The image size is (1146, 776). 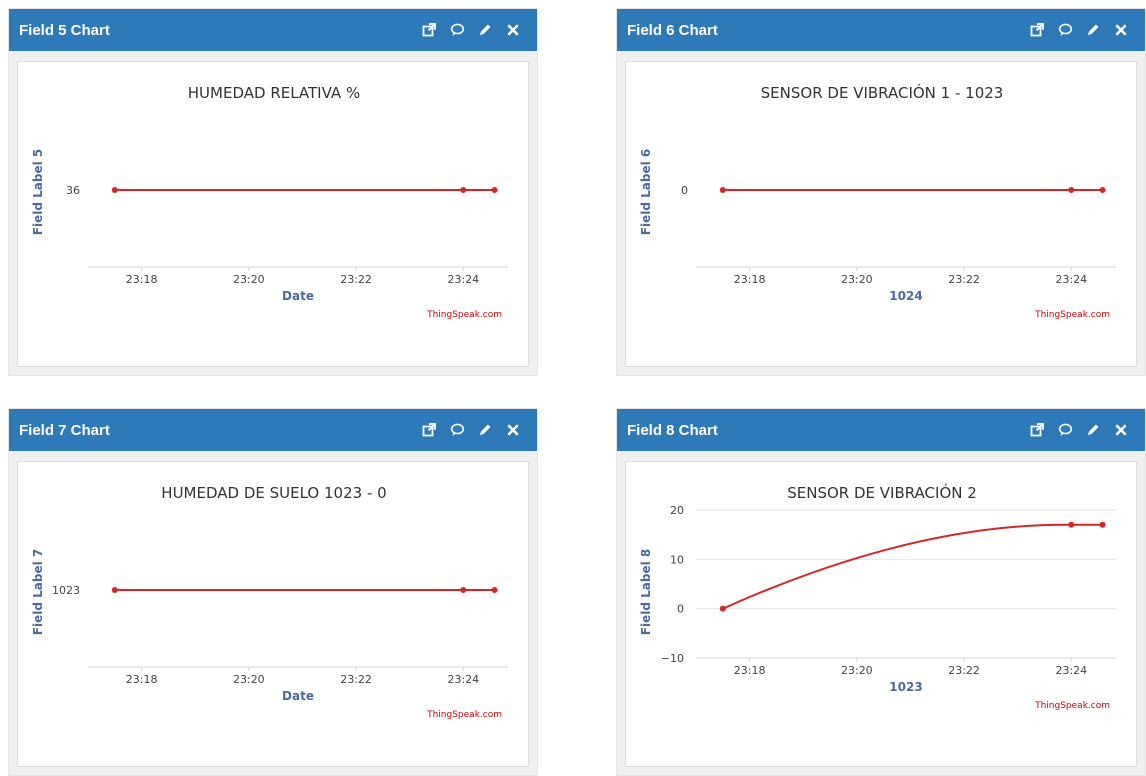 What do you see at coordinates (677, 559) in the screenshot?
I see `y-tick-label: 10` at bounding box center [677, 559].